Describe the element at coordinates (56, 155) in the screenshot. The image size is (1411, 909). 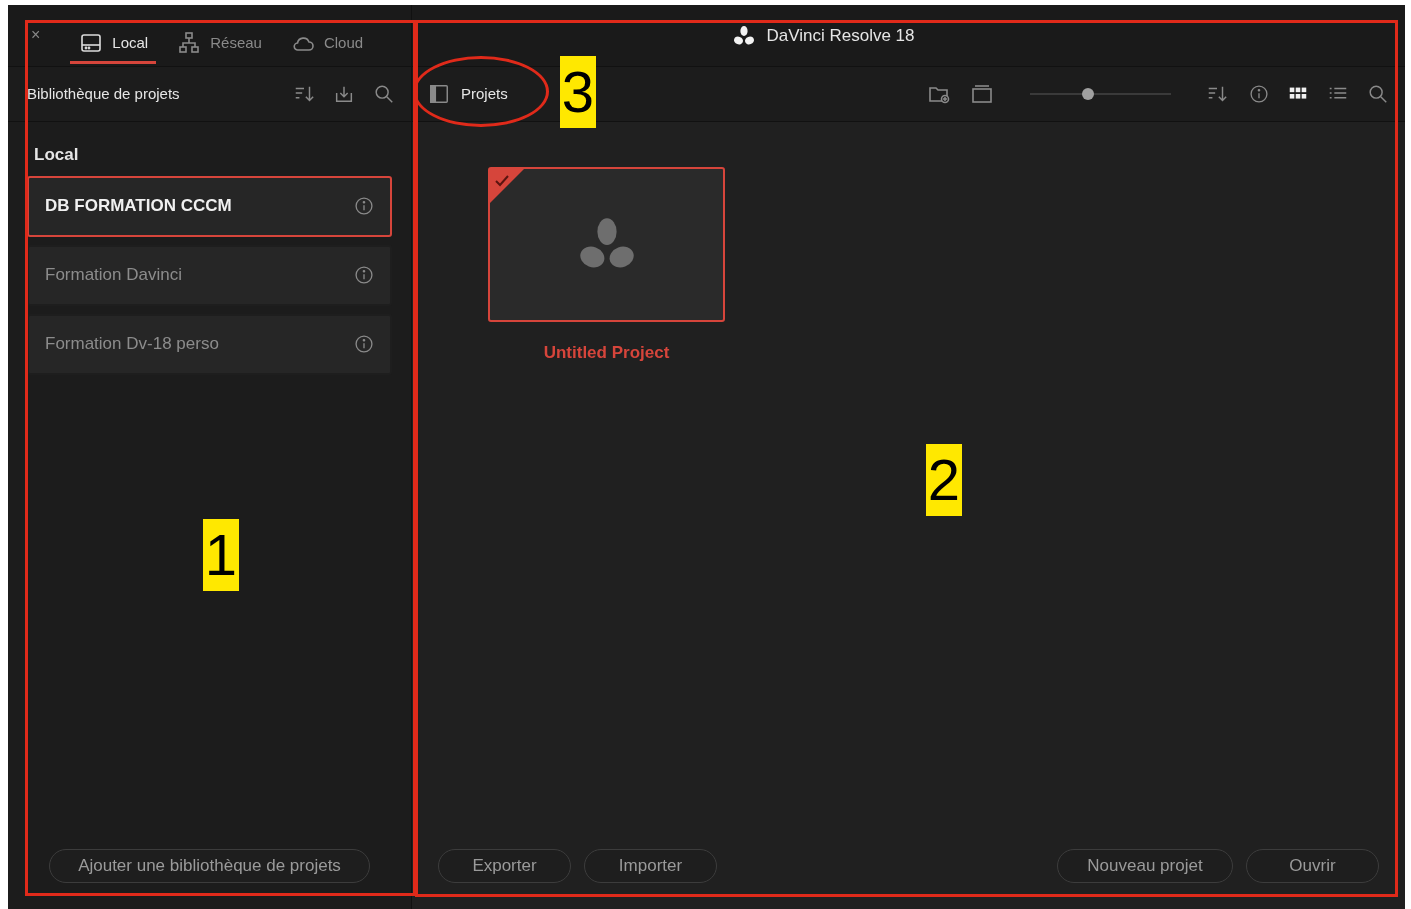
I see `section-heading: Local` at that location.